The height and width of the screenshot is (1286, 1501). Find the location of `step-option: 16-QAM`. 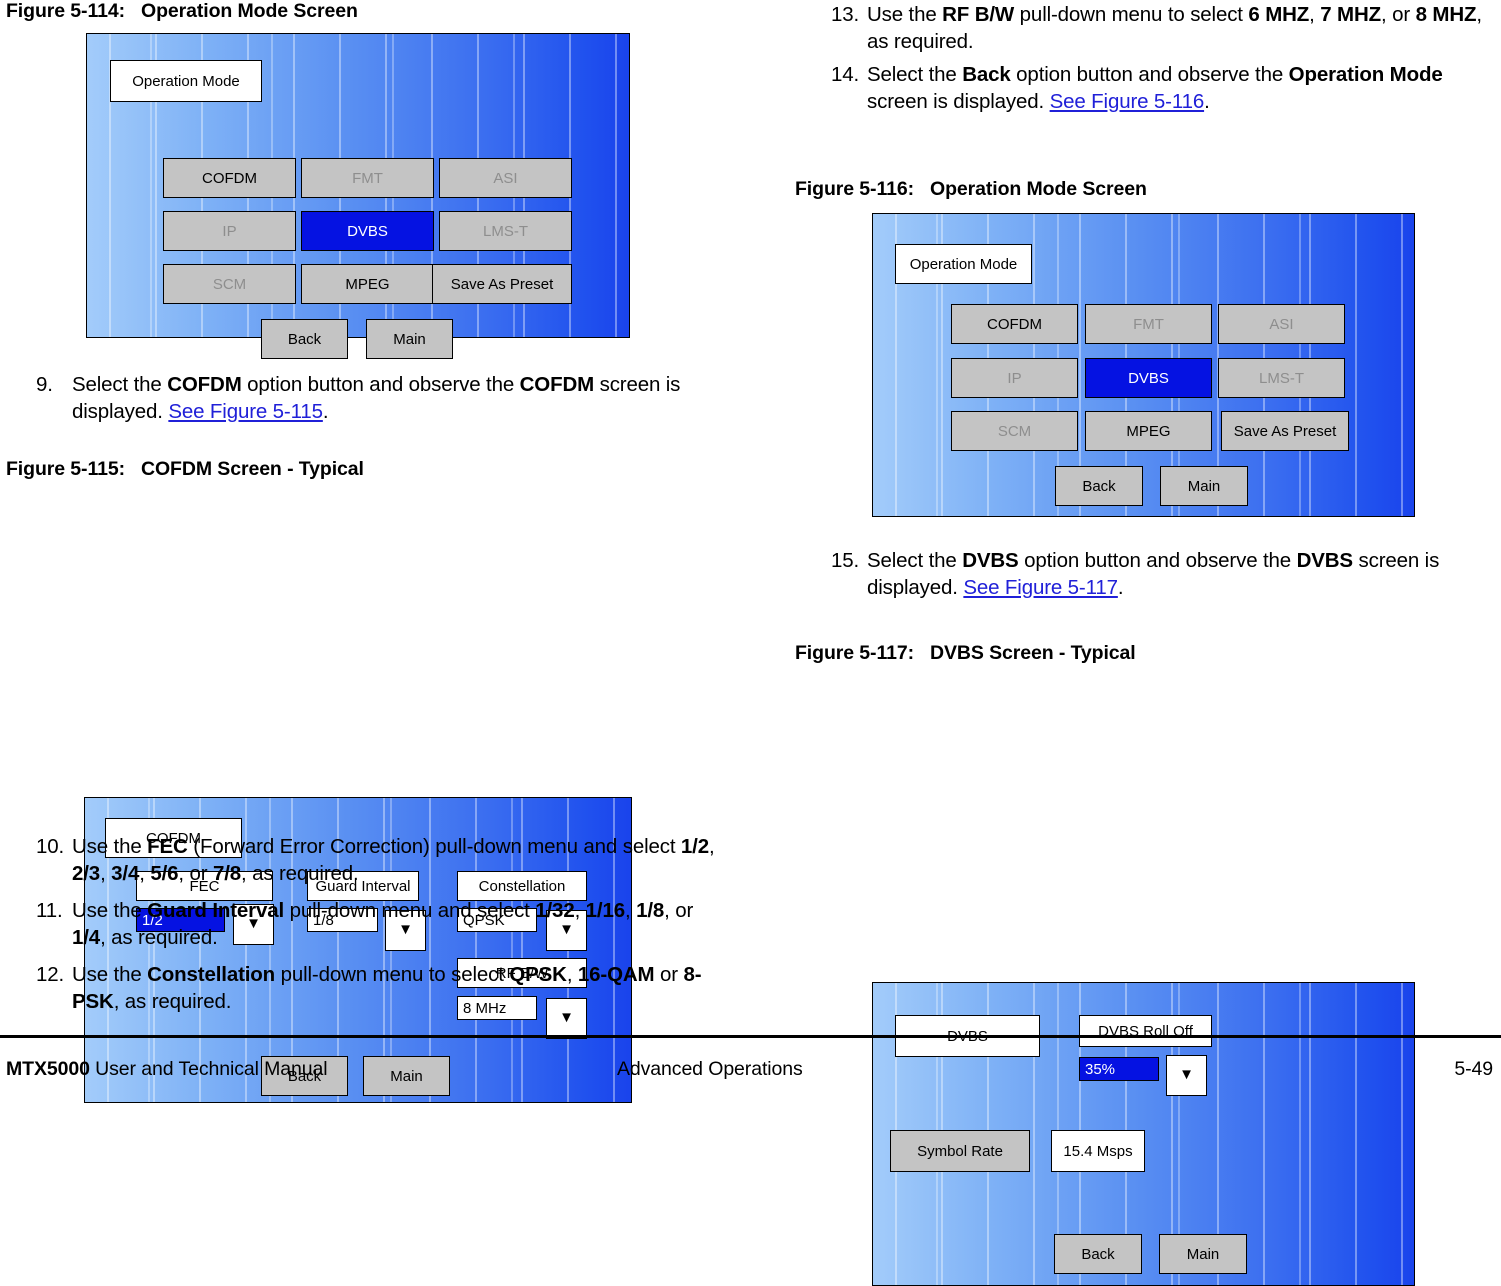

step-option: 16-QAM is located at coordinates (616, 974).